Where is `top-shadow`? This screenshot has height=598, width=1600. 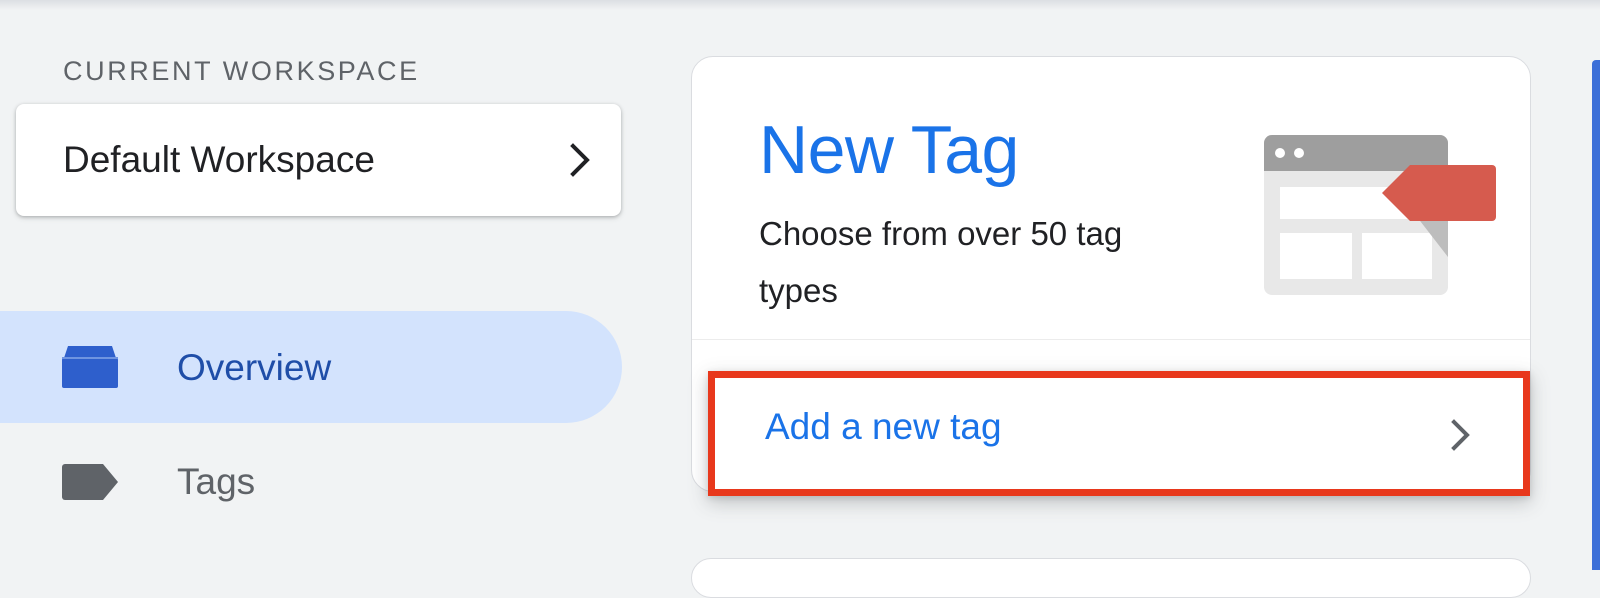 top-shadow is located at coordinates (800, 5).